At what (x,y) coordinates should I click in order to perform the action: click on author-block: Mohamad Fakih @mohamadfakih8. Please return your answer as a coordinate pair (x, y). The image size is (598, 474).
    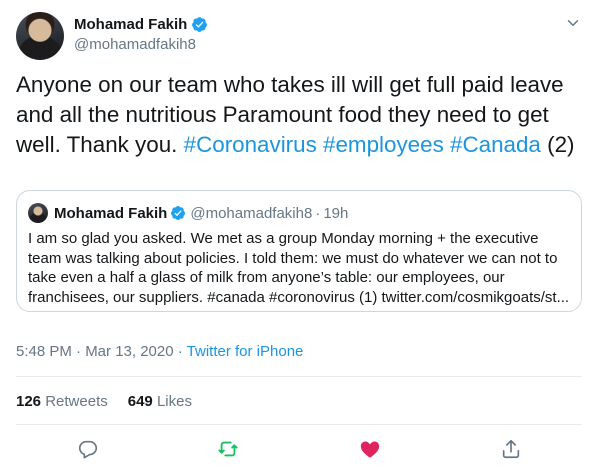
    Looking at the image, I should click on (141, 33).